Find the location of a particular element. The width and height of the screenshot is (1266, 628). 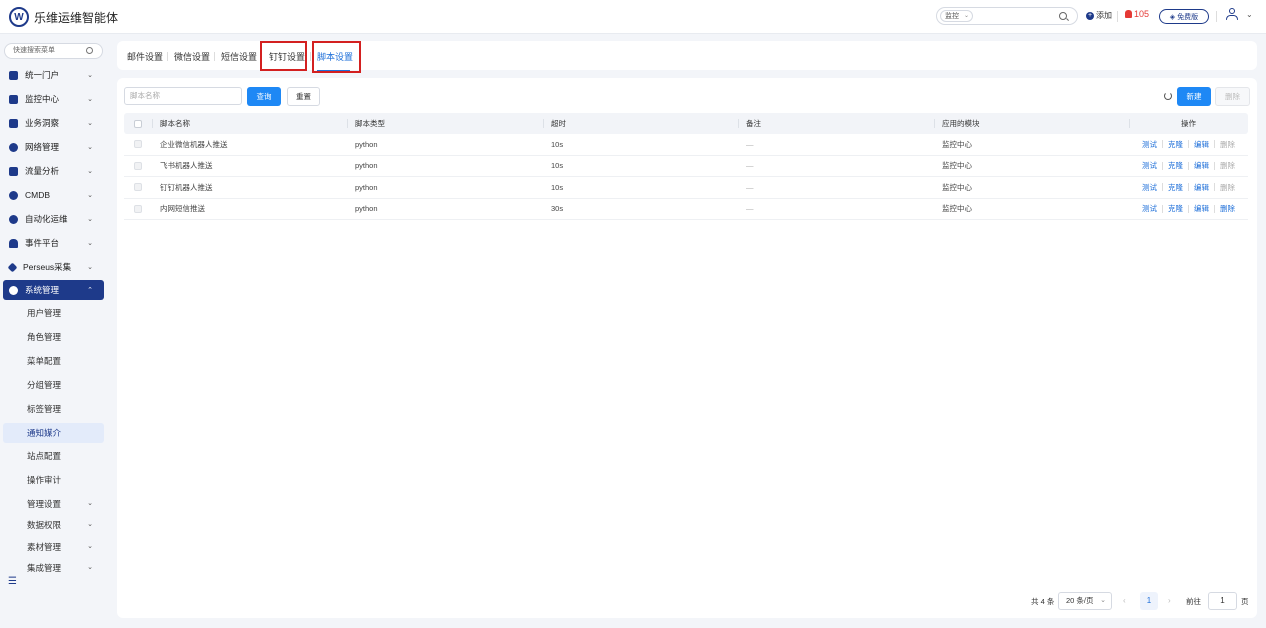

sidebar-subitem-data-permission: 数据权限 ⌄ is located at coordinates (53, 525).